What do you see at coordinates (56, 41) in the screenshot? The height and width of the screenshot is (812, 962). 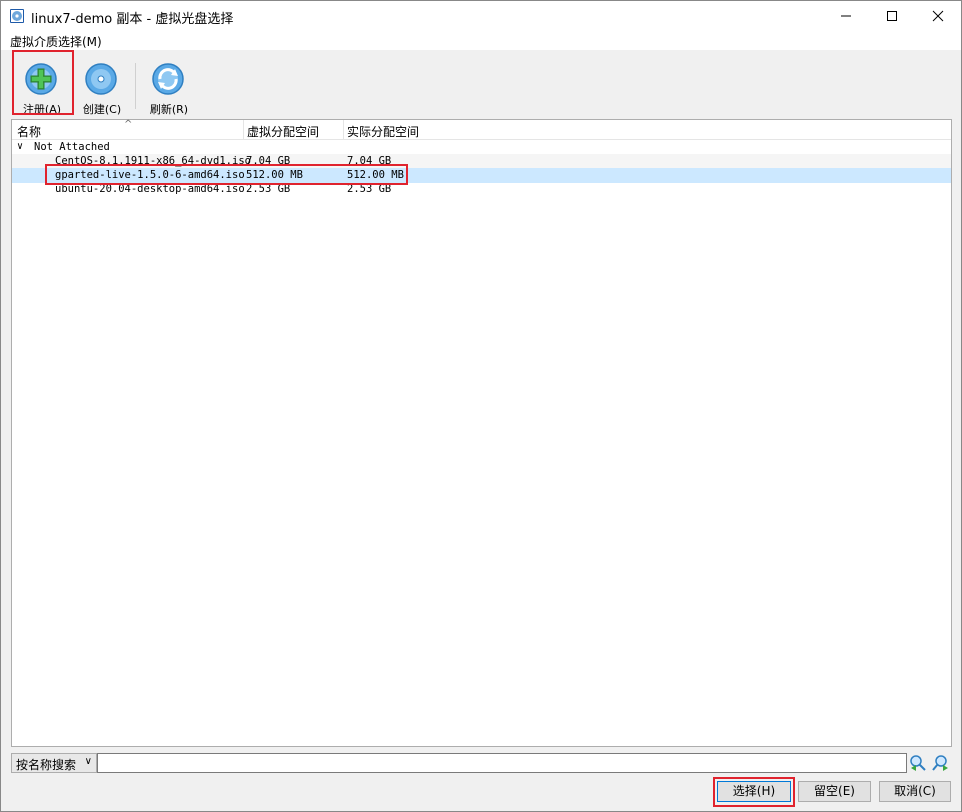 I see `menu-medium-selector: 虚拟介质选择(M)` at bounding box center [56, 41].